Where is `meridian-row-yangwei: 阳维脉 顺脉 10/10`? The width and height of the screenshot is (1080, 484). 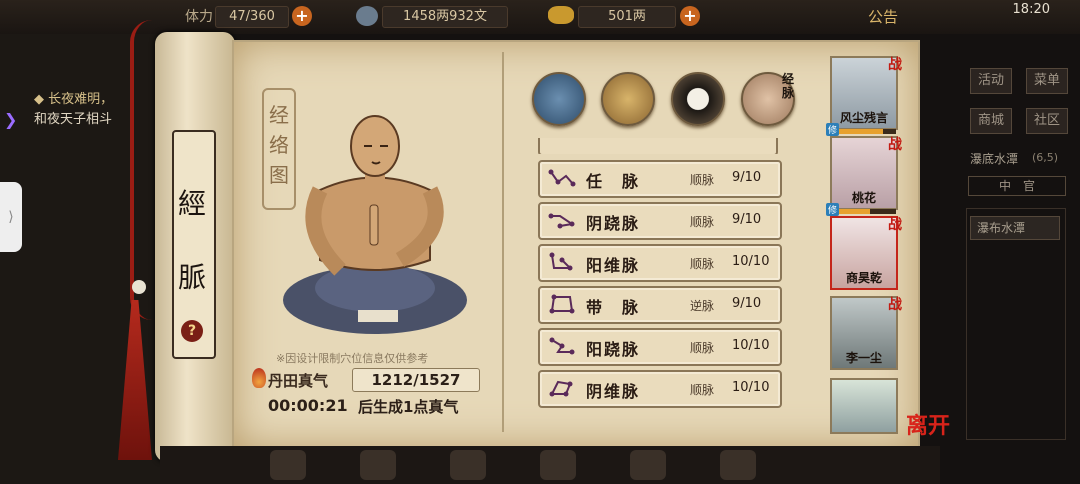
meridian-row-yangwei: 阳维脉 顺脉 10/10 is located at coordinates (660, 263).